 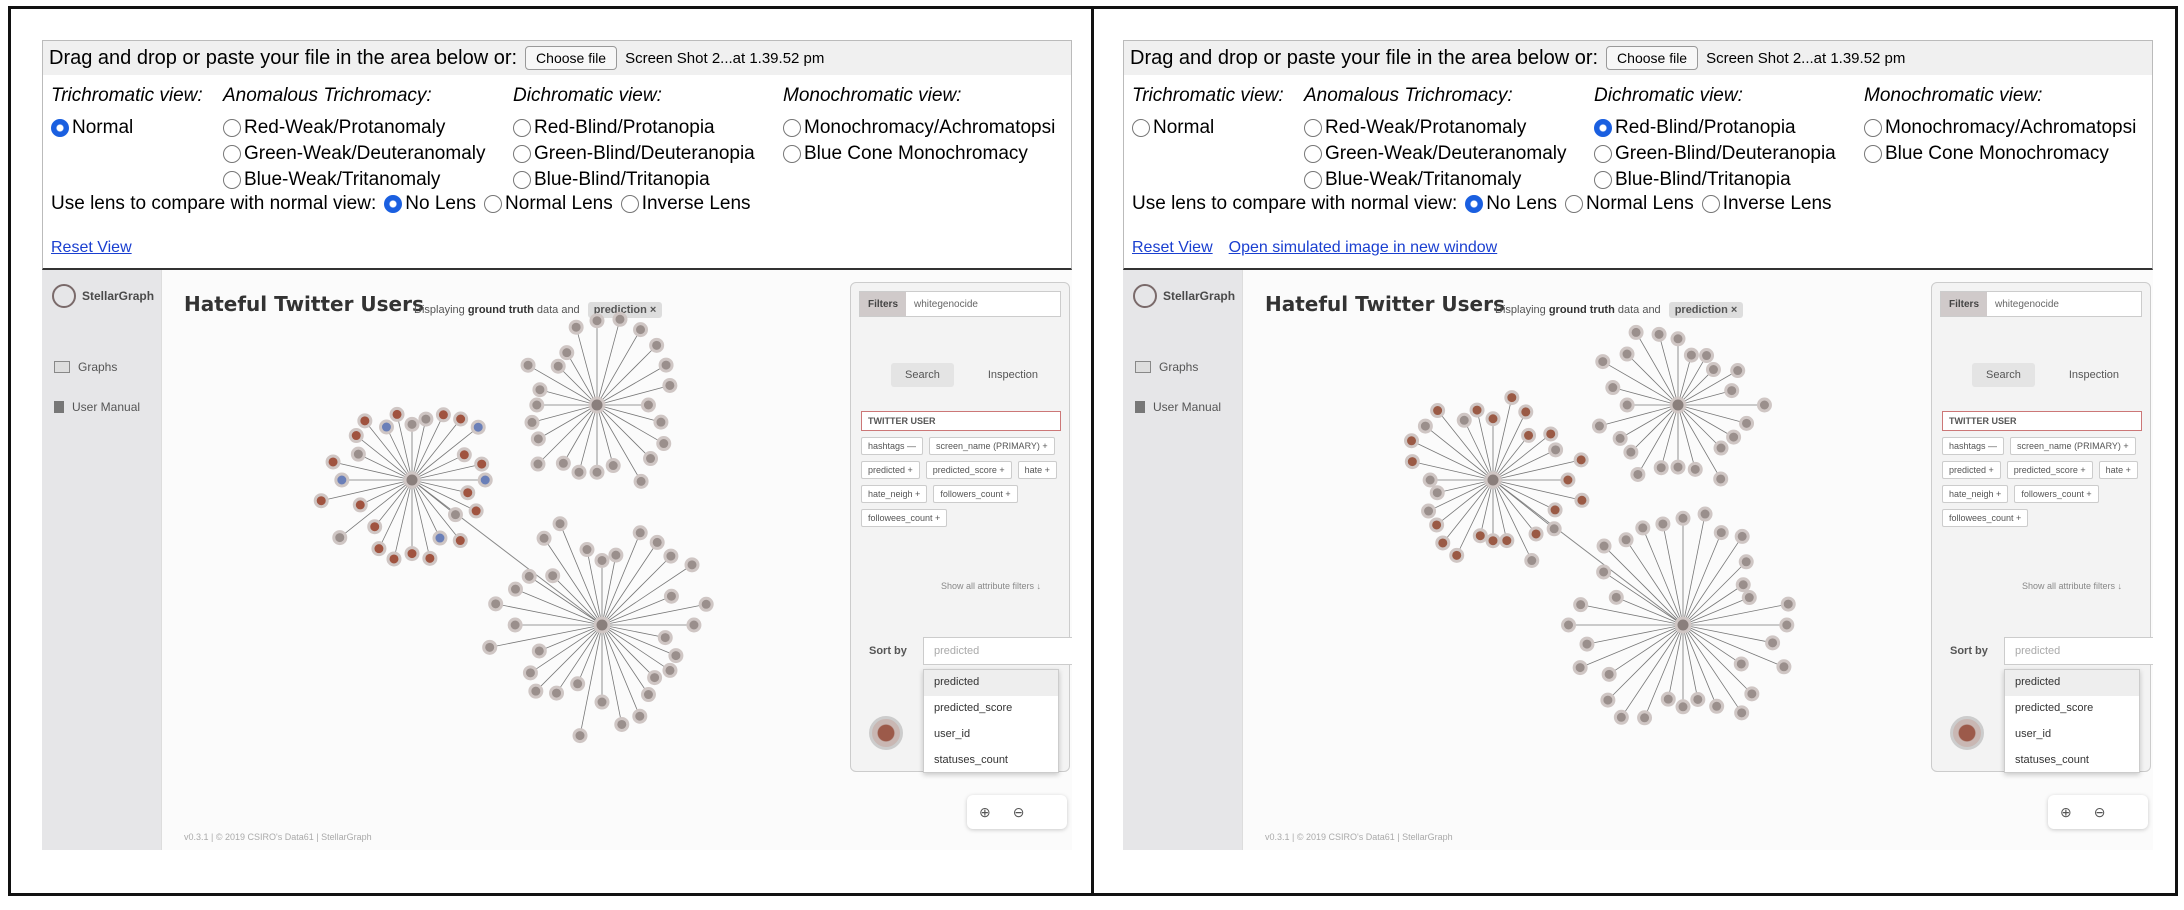 What do you see at coordinates (991, 683) in the screenshot?
I see `sort-option: predicted` at bounding box center [991, 683].